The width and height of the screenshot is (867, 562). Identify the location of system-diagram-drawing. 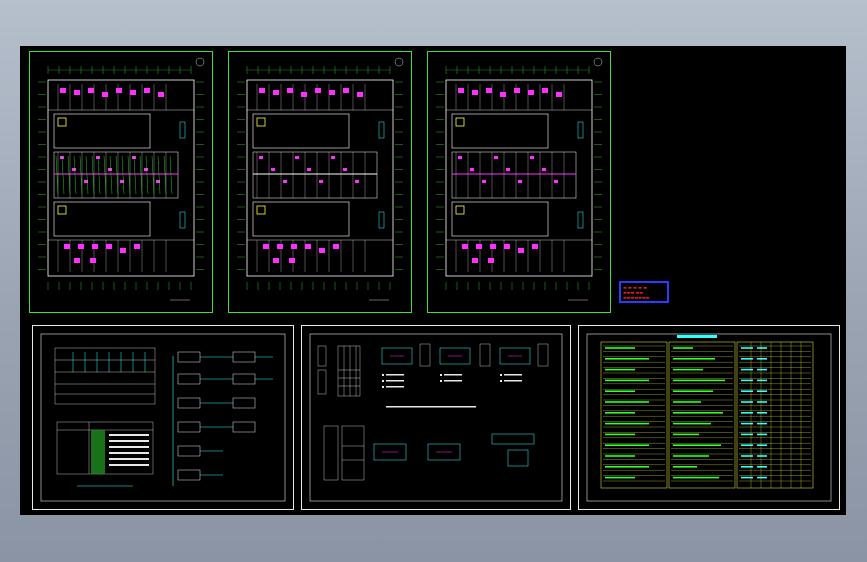
(163, 417).